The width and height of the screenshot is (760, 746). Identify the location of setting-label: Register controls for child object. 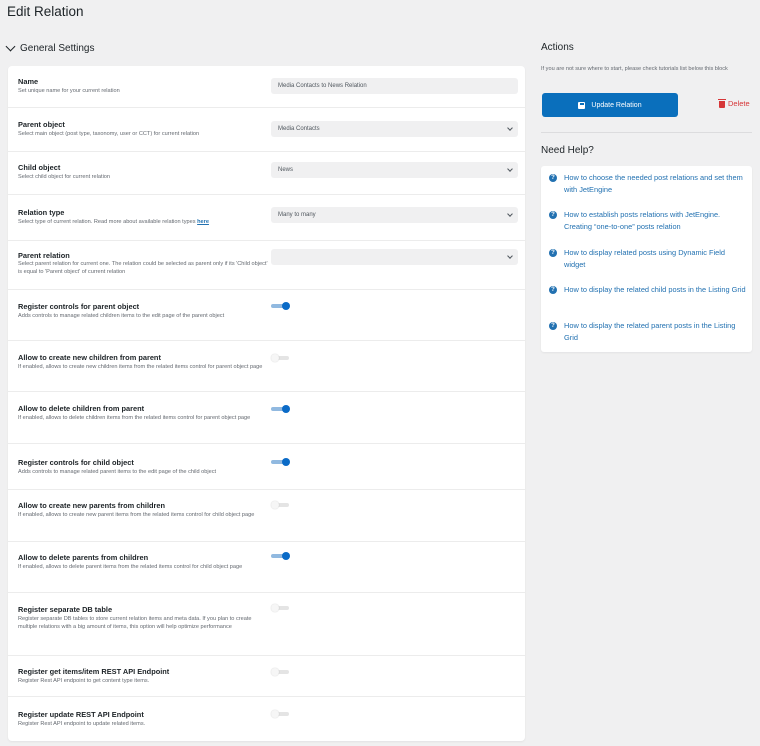
(76, 462).